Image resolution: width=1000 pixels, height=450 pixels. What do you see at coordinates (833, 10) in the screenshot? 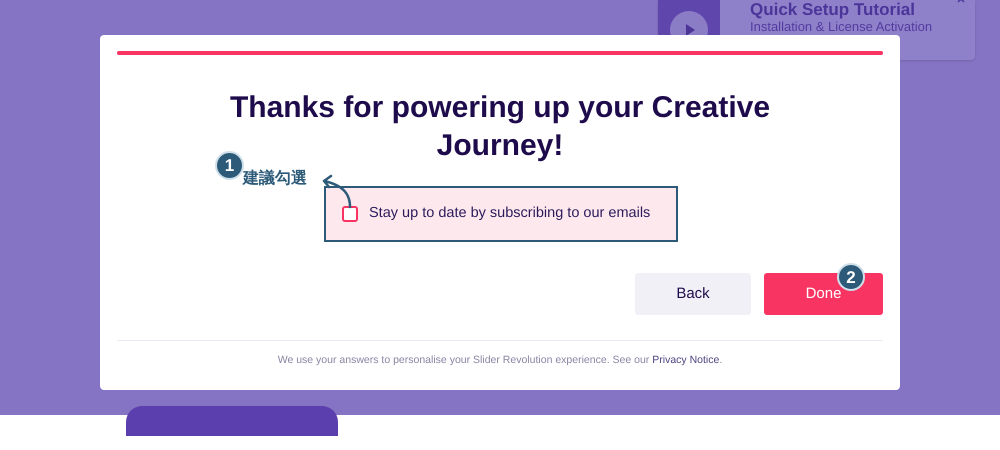
I see `tutorial-title: Quick Setup Tutorial` at bounding box center [833, 10].